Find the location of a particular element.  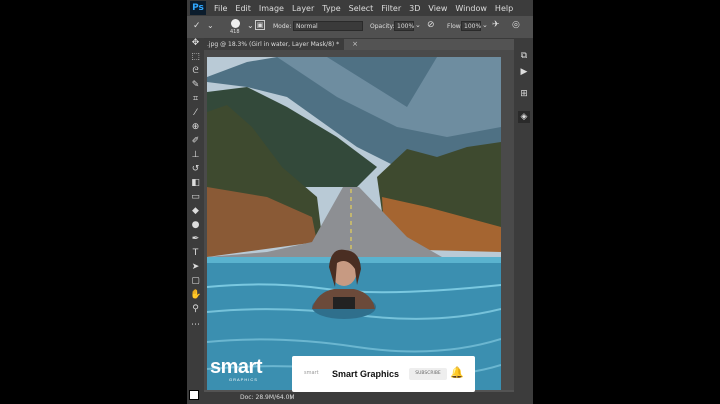

bell-icon: 🔔 is located at coordinates (457, 372).